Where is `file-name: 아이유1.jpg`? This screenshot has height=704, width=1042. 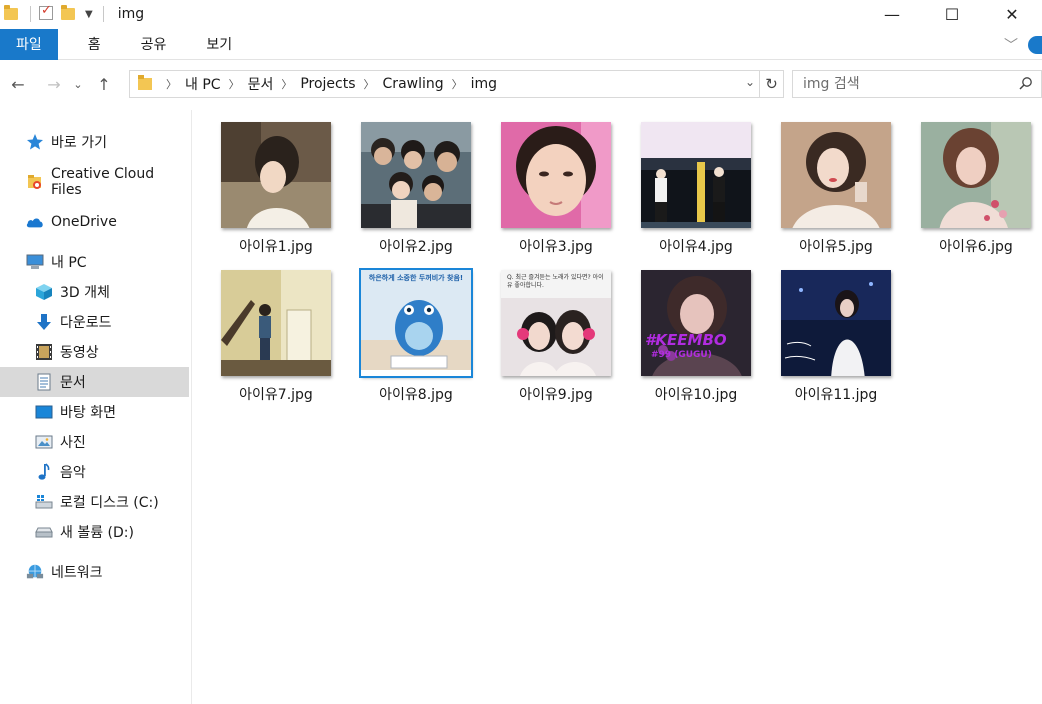 file-name: 아이유1.jpg is located at coordinates (276, 247).